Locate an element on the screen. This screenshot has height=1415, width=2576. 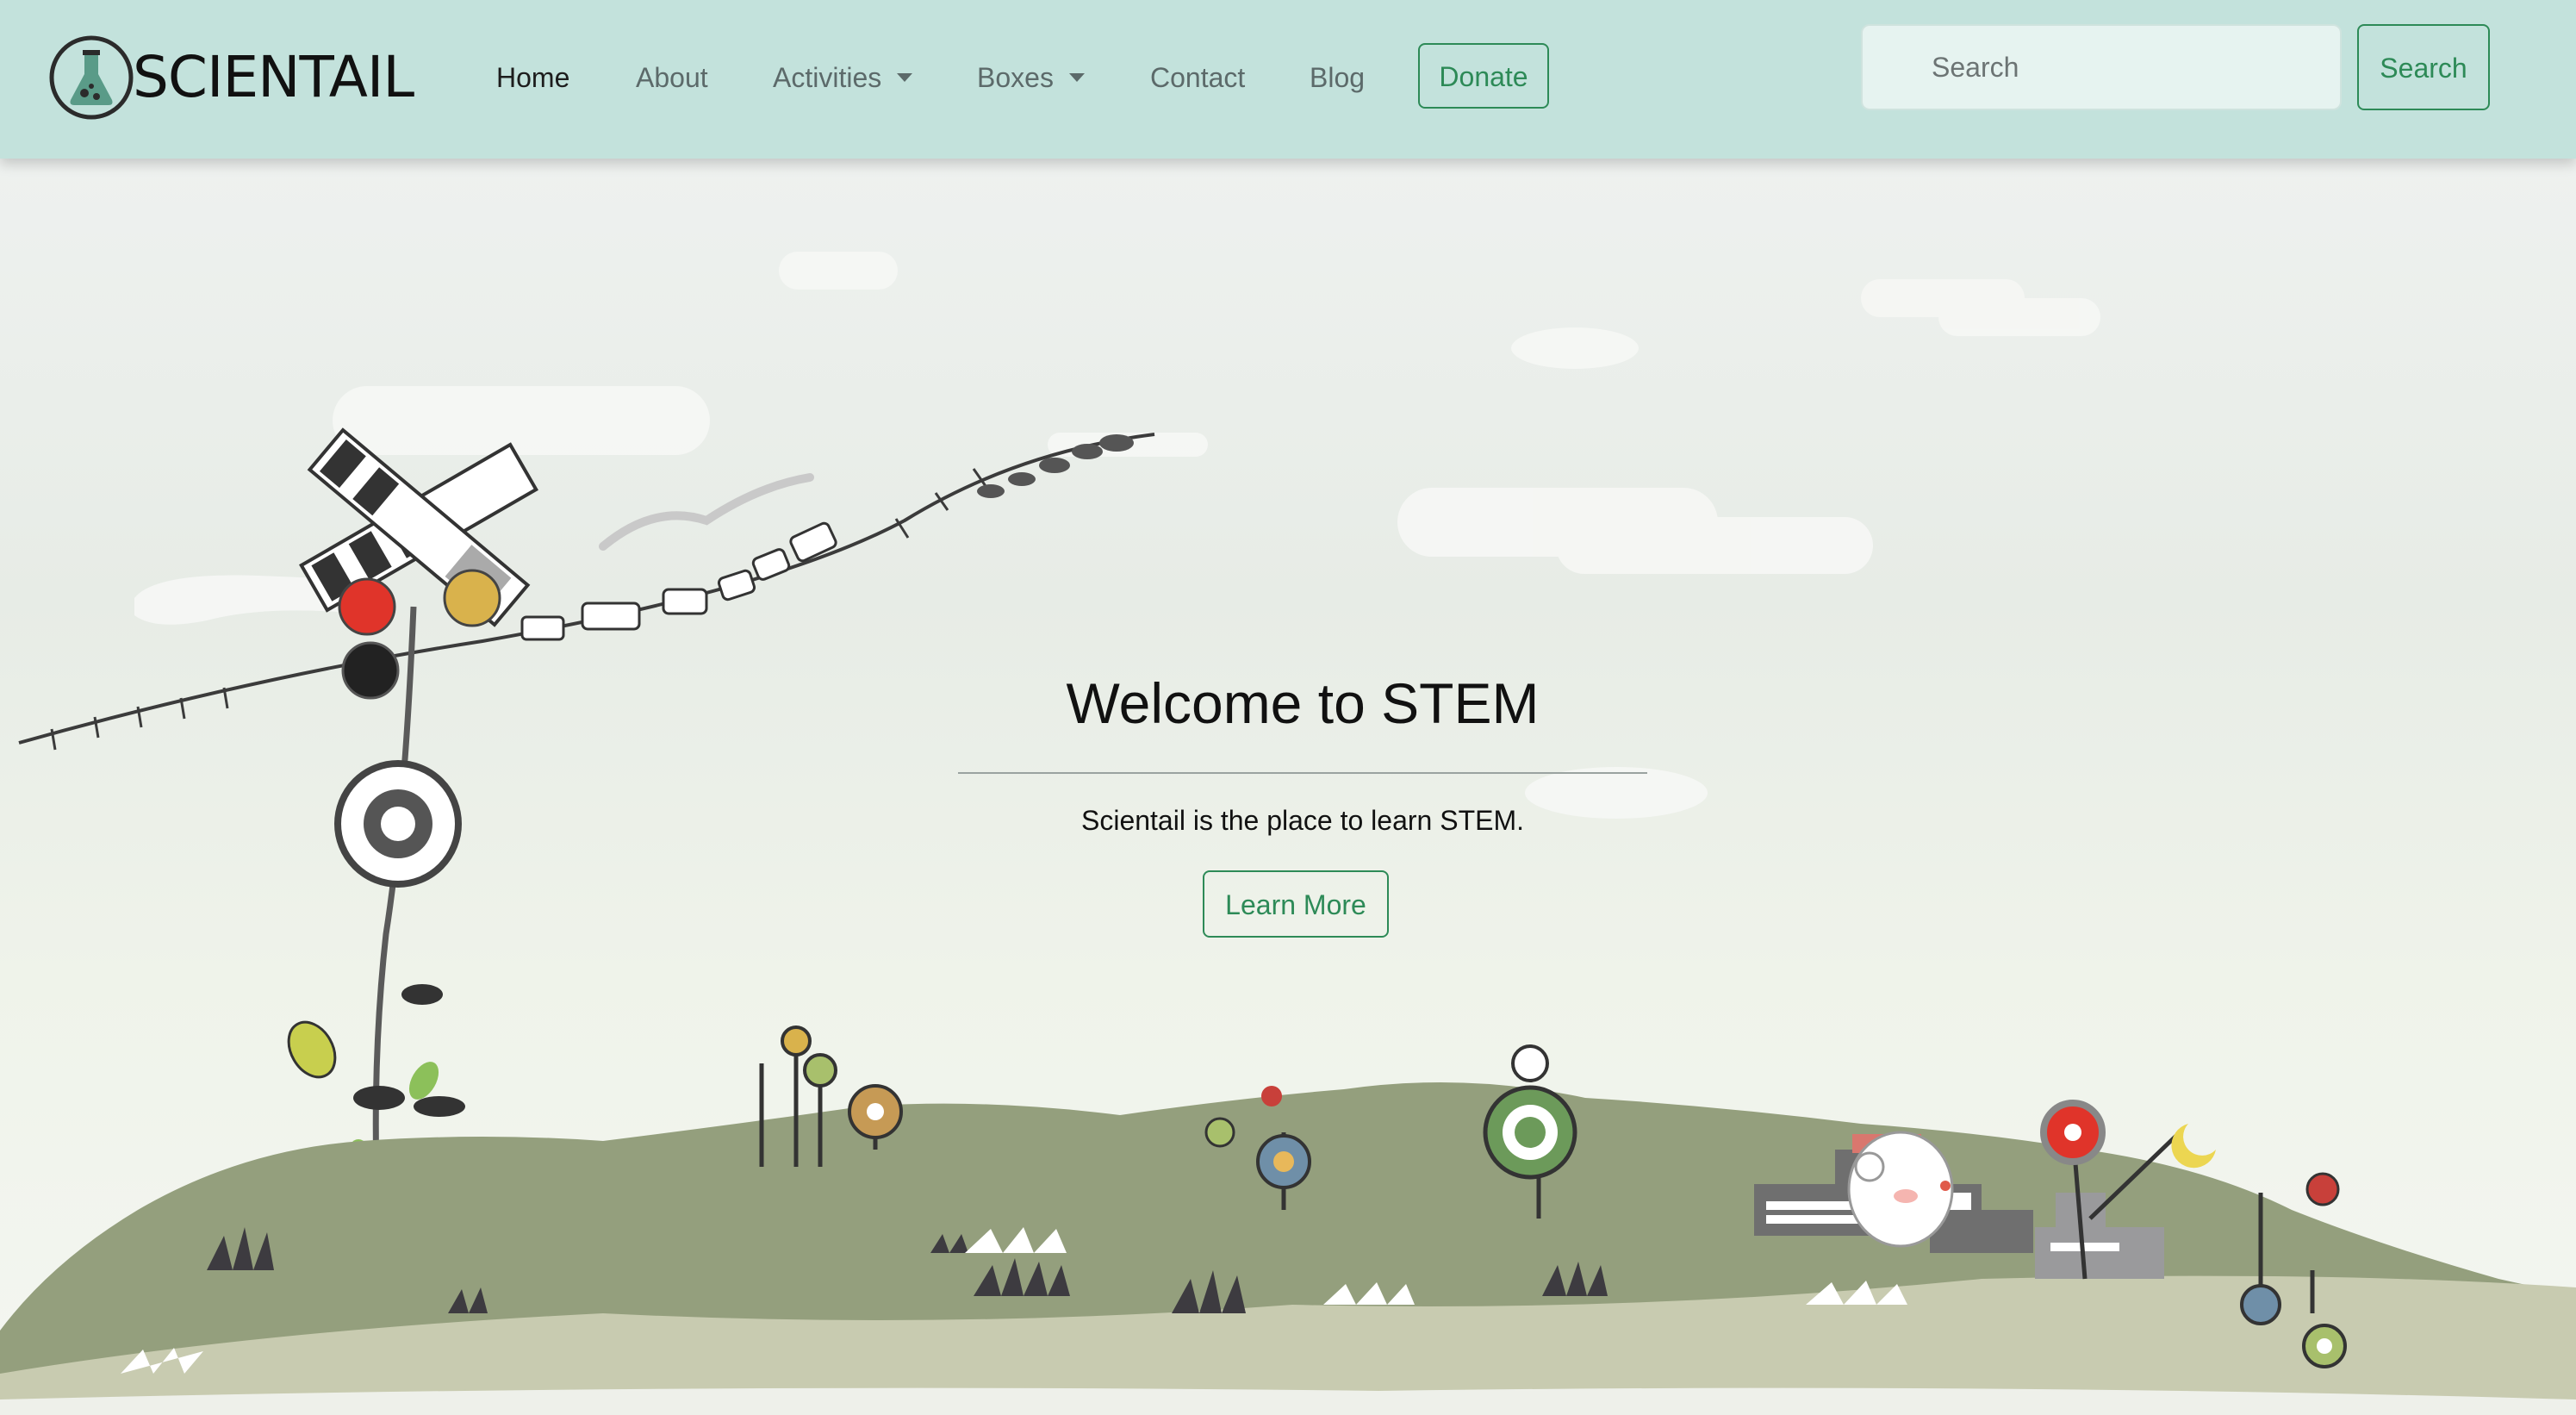
nav-link-about: About is located at coordinates (672, 77).